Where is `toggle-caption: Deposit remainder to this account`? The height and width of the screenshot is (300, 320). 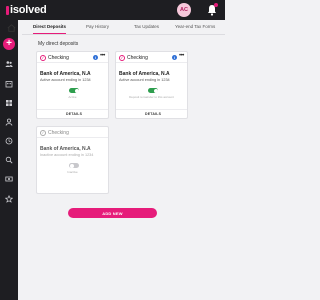
toggle-caption: Deposit remainder to this account is located at coordinates (151, 97).